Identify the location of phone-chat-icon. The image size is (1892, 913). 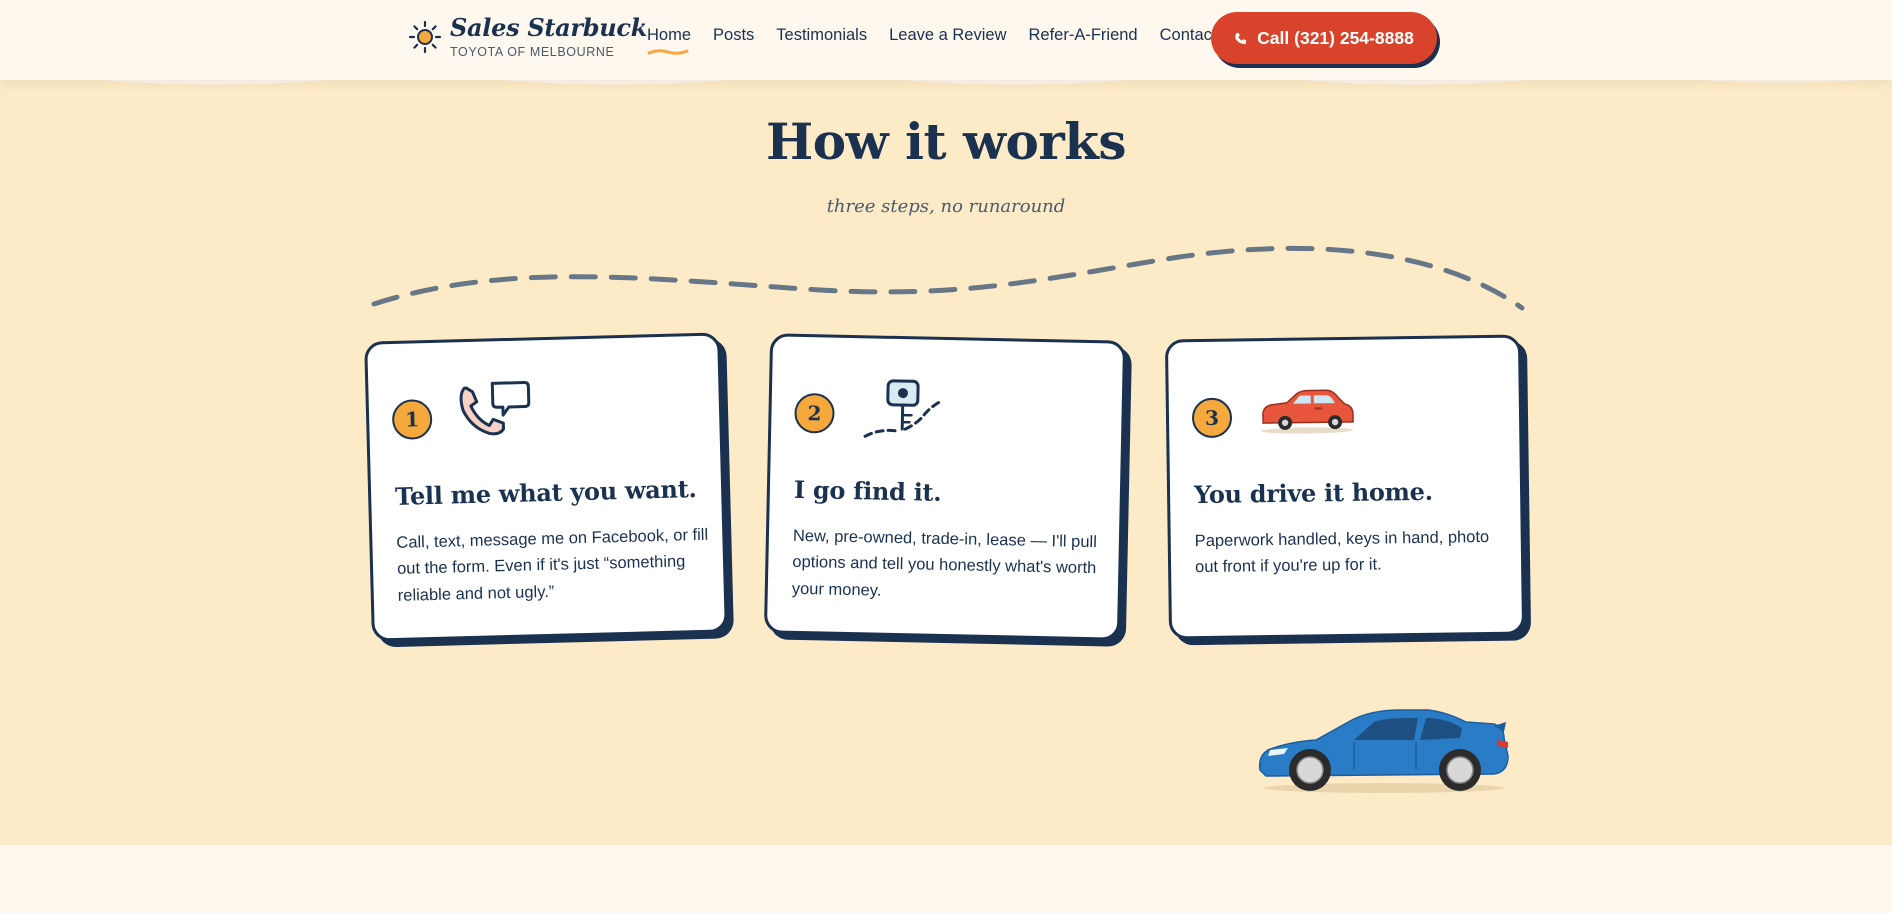
(495, 408).